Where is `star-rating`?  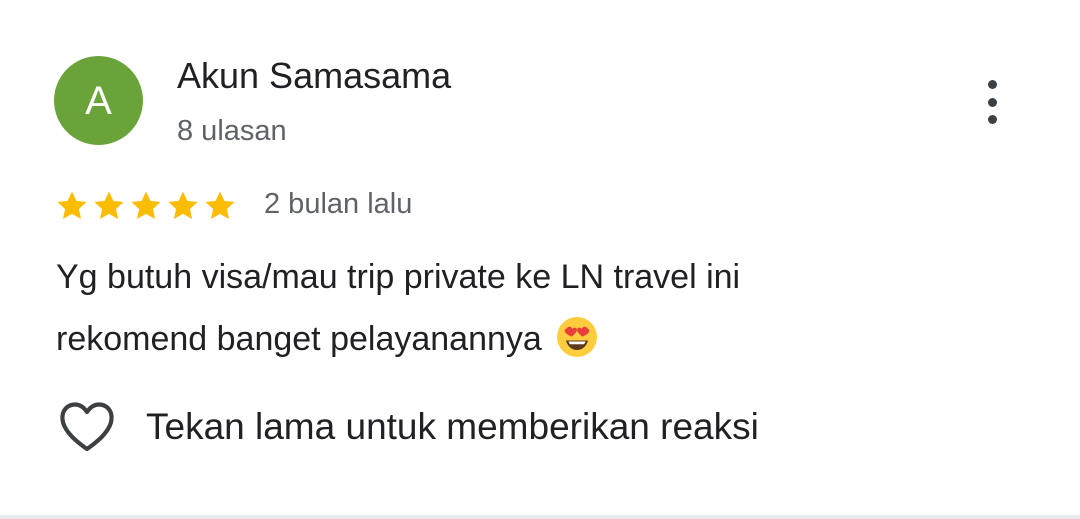
star-rating is located at coordinates (146, 206).